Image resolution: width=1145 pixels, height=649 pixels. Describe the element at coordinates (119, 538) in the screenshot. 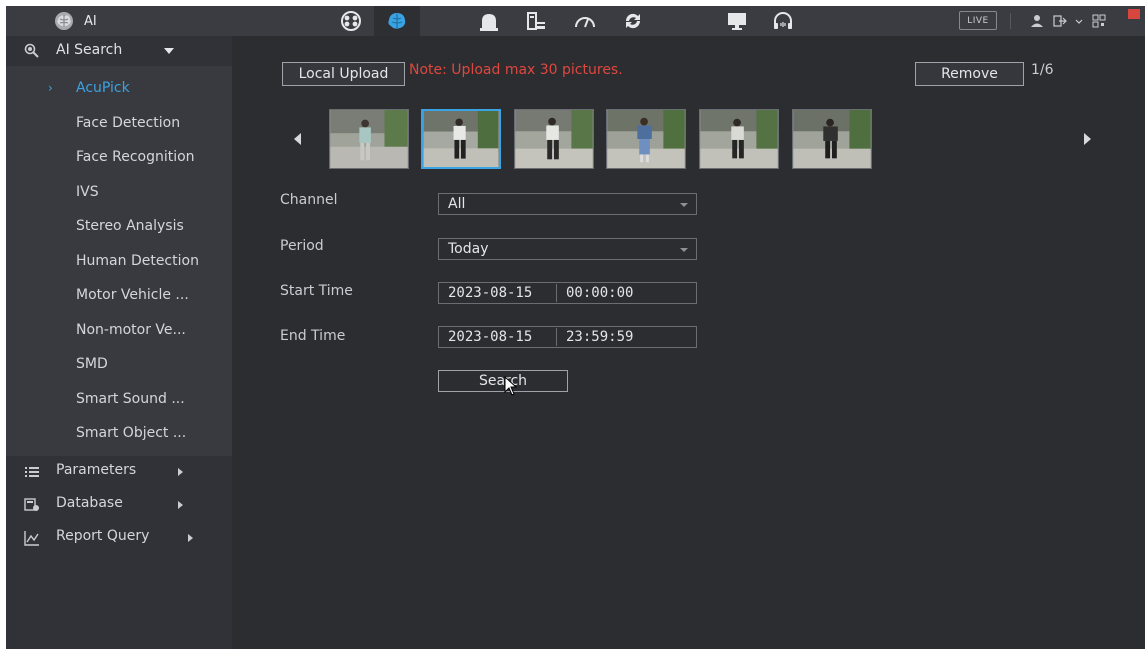

I see `sidebar-item-report-query: Report Query` at that location.